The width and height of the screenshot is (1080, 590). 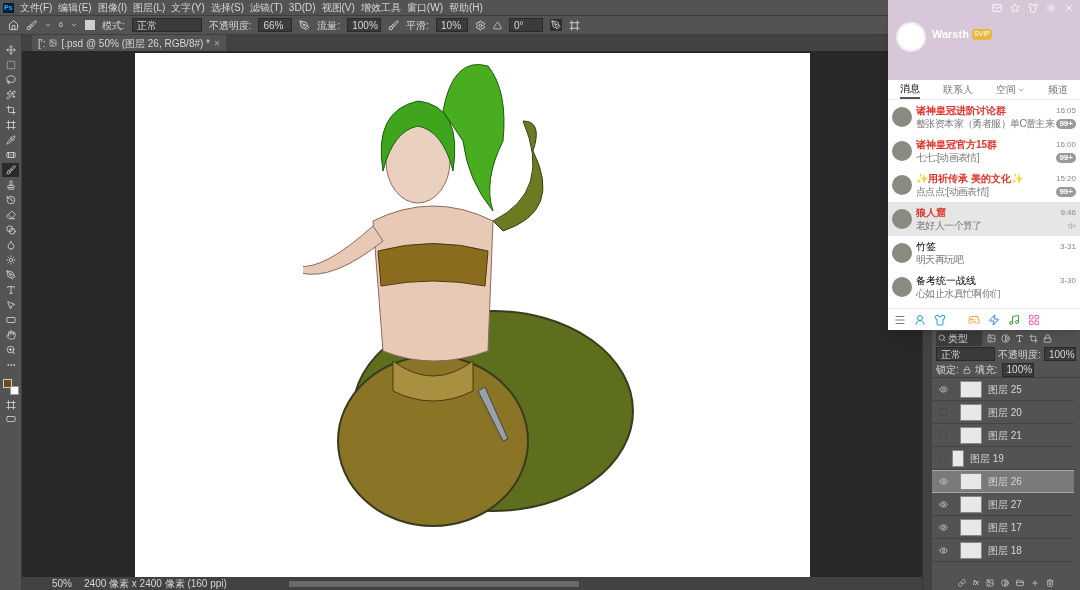 What do you see at coordinates (275, 25) in the screenshot?
I see `opacity-field: 66%` at bounding box center [275, 25].